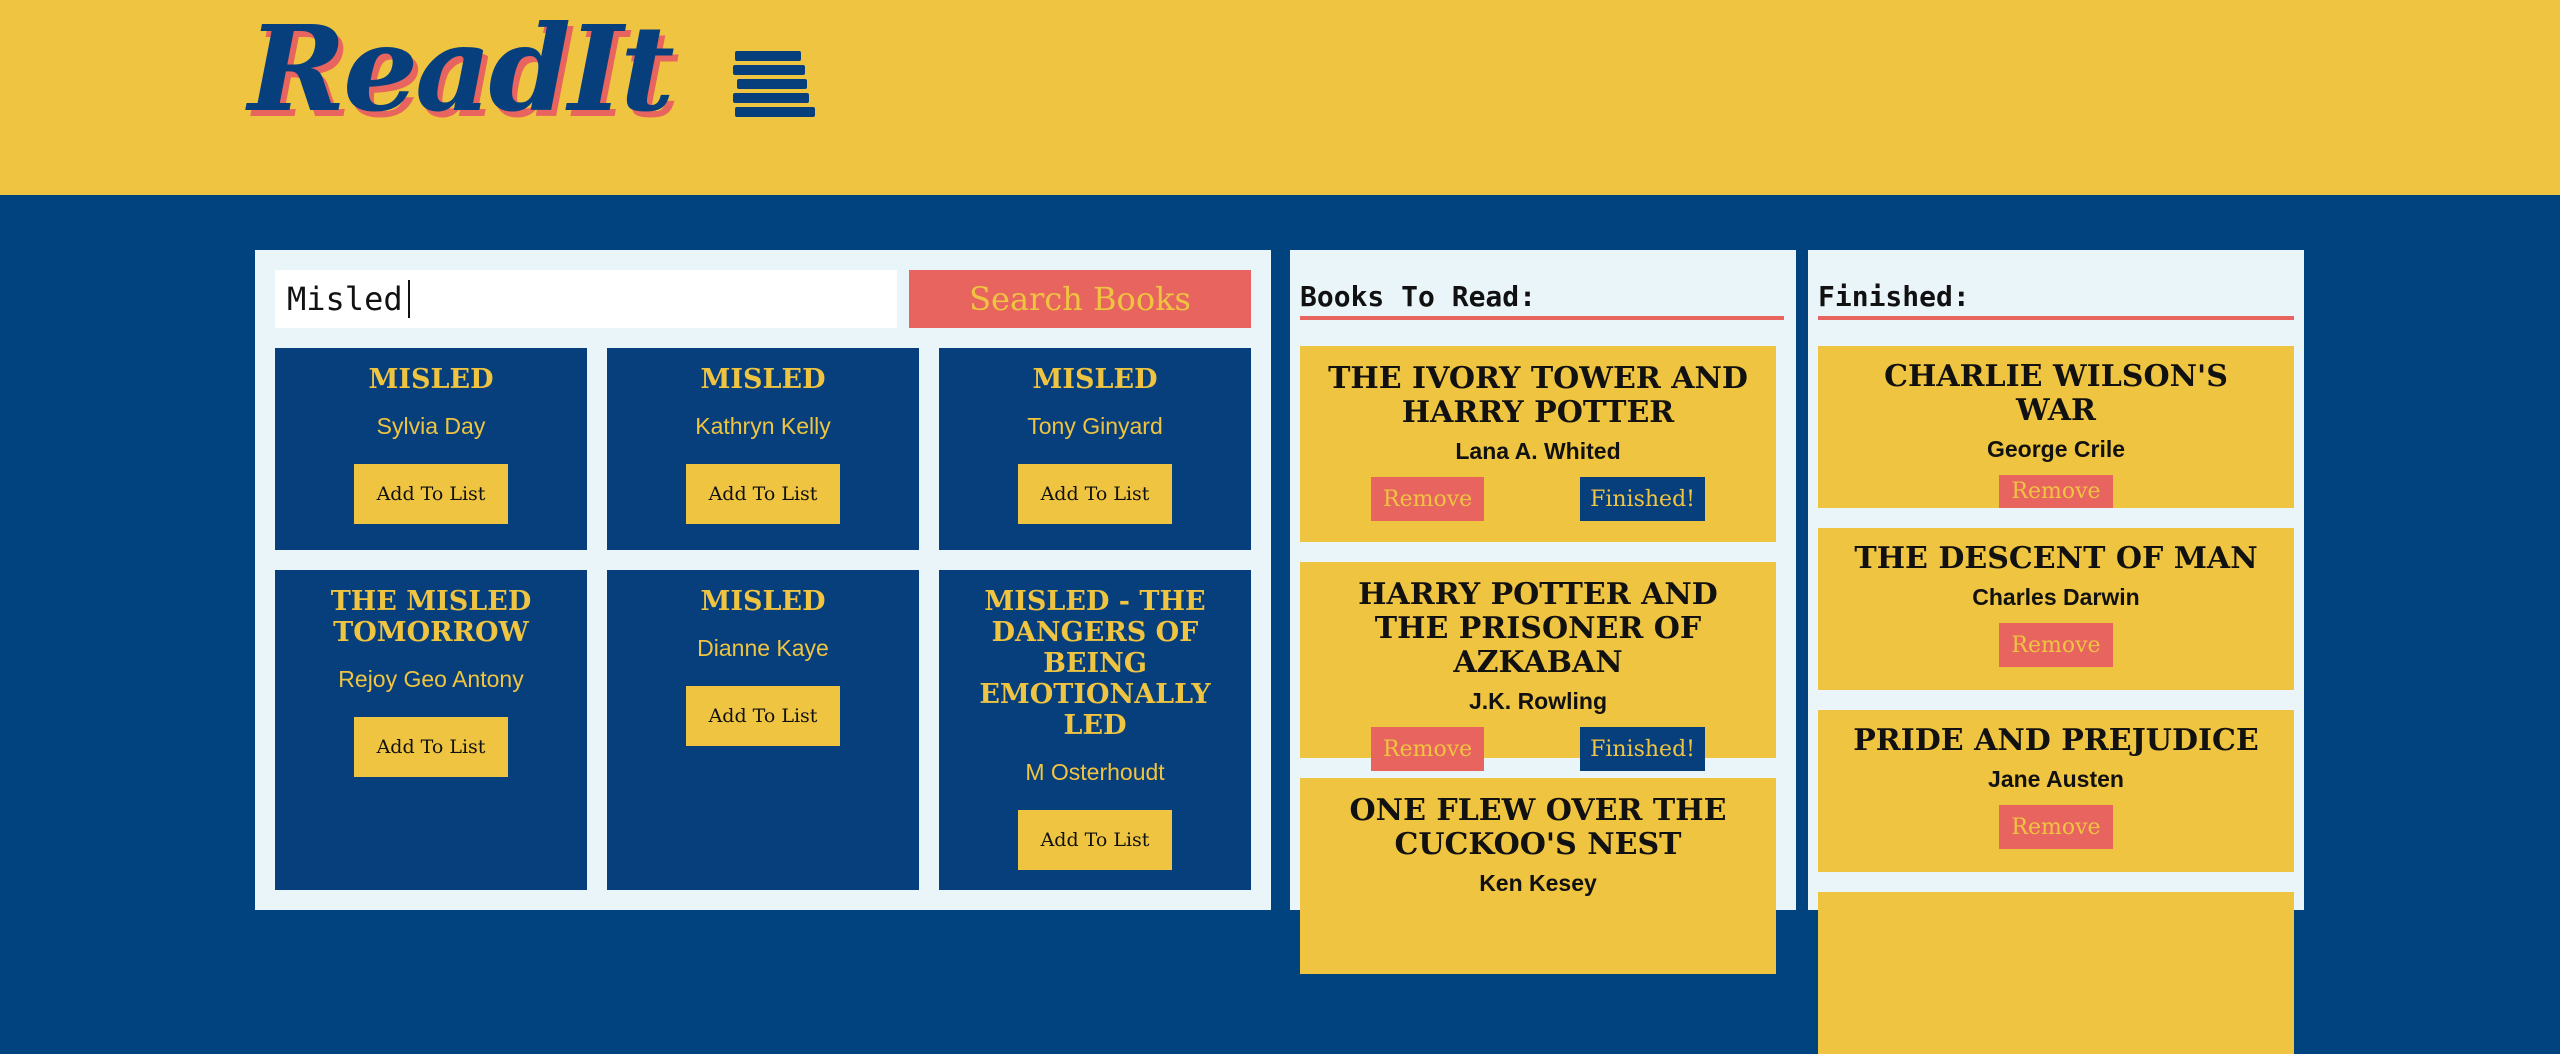 This screenshot has height=1054, width=2560. I want to click on book-title: ONE FLEW OVER THE CUCKOO'S NEST, so click(1538, 827).